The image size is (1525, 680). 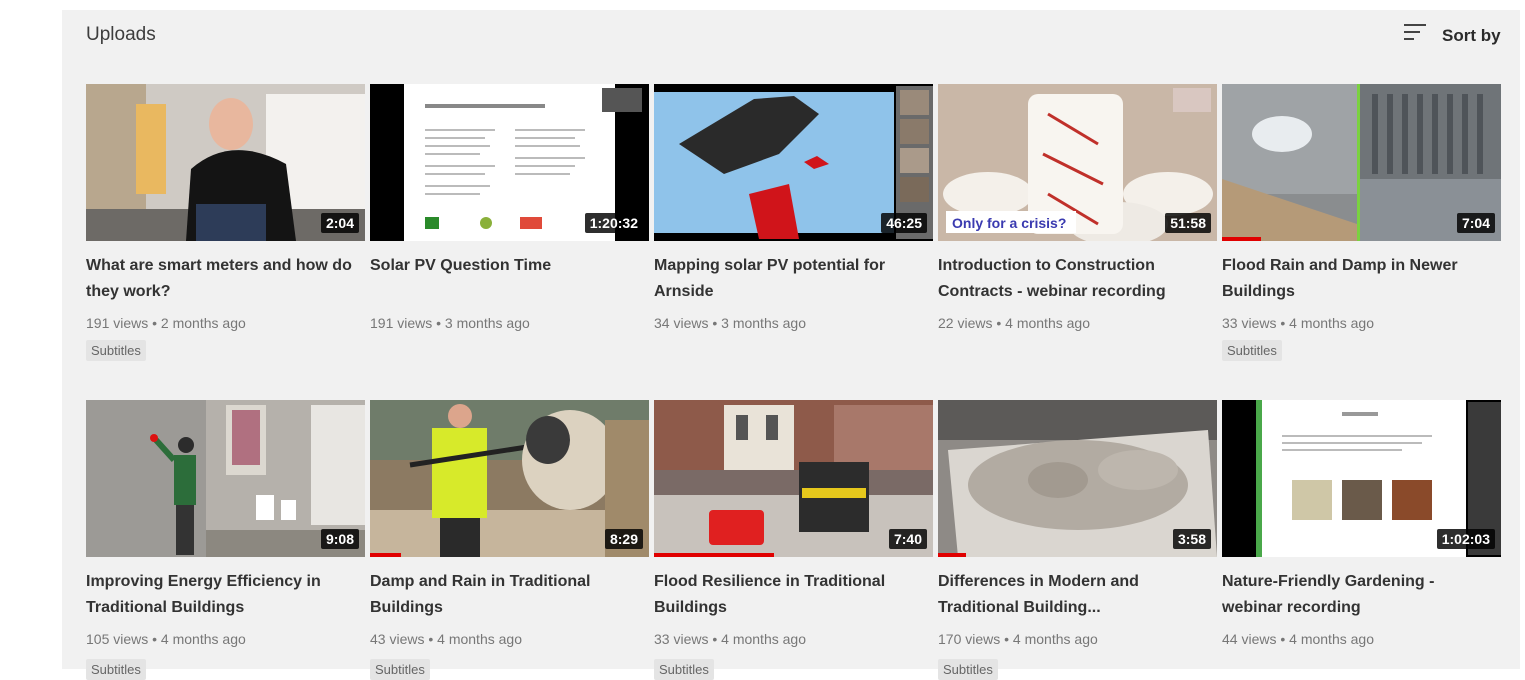 I want to click on video-duration: 3:58, so click(x=1191, y=539).